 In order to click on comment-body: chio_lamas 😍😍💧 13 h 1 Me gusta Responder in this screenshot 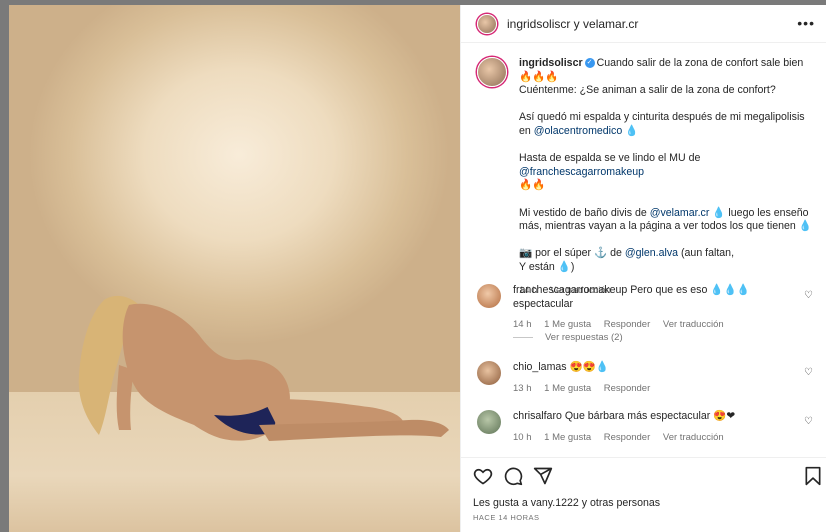, I will do `click(658, 378)`.